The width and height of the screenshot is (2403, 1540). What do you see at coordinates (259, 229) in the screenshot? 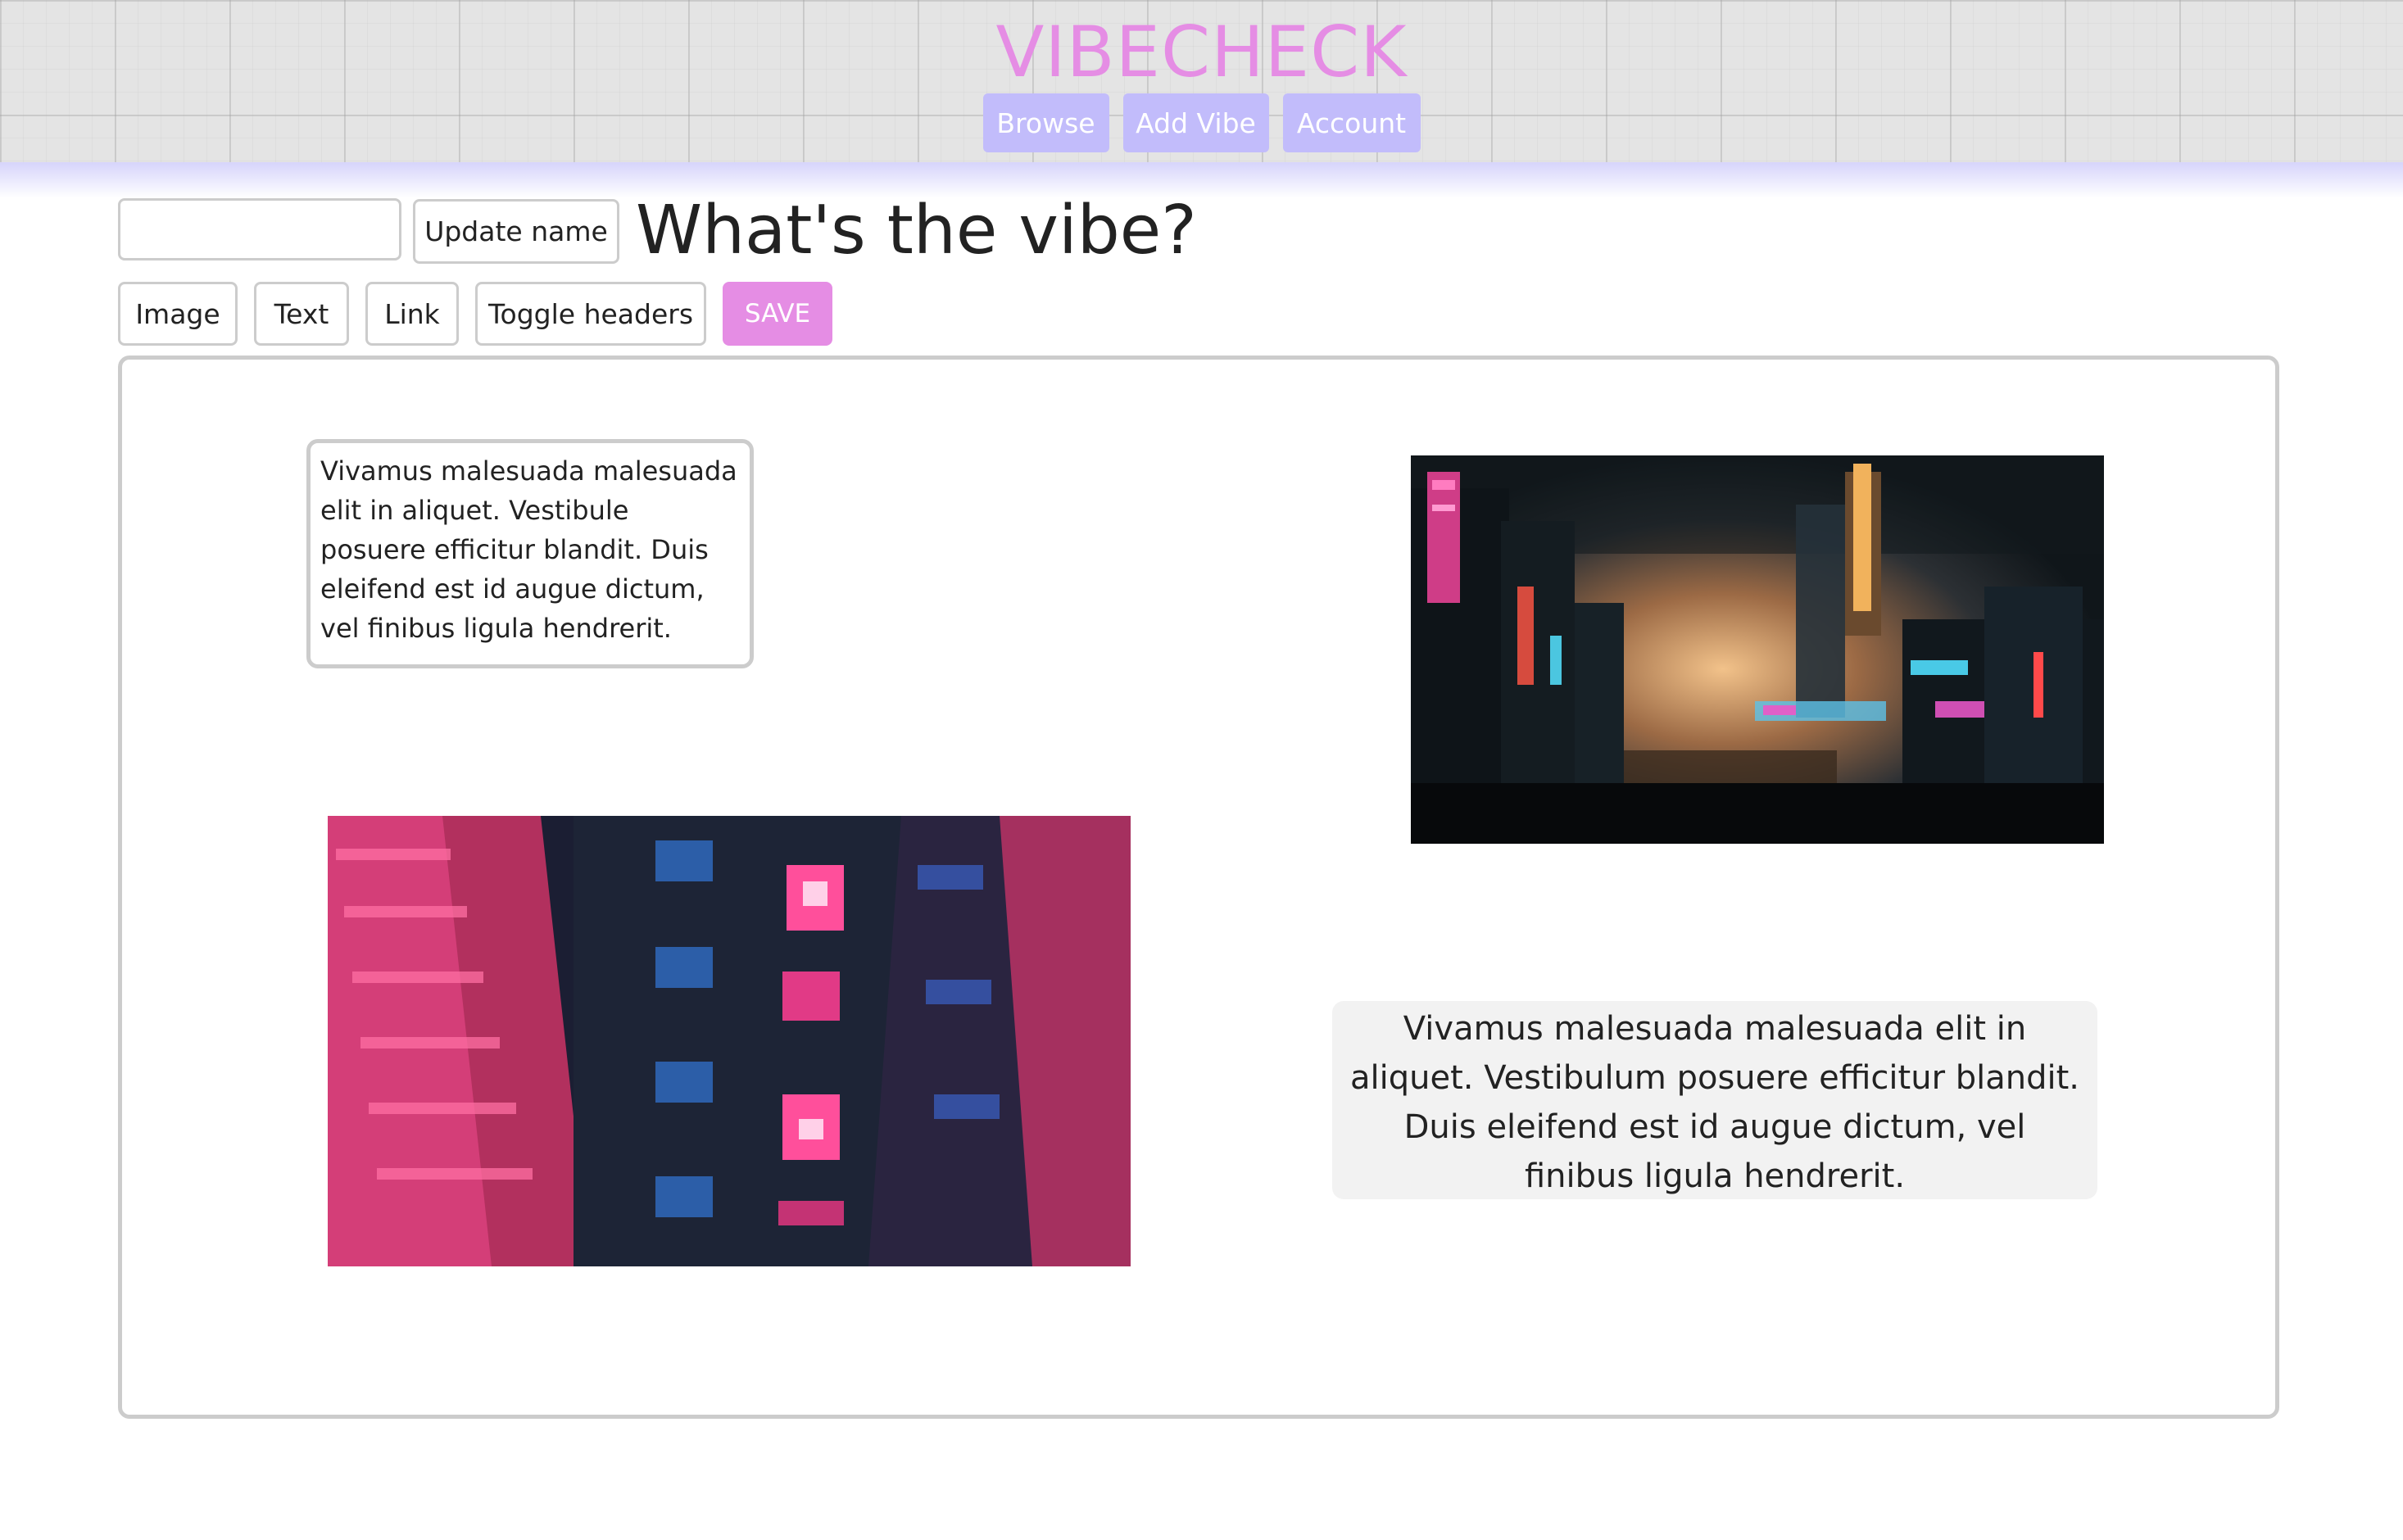
I see `vibe-name-input` at bounding box center [259, 229].